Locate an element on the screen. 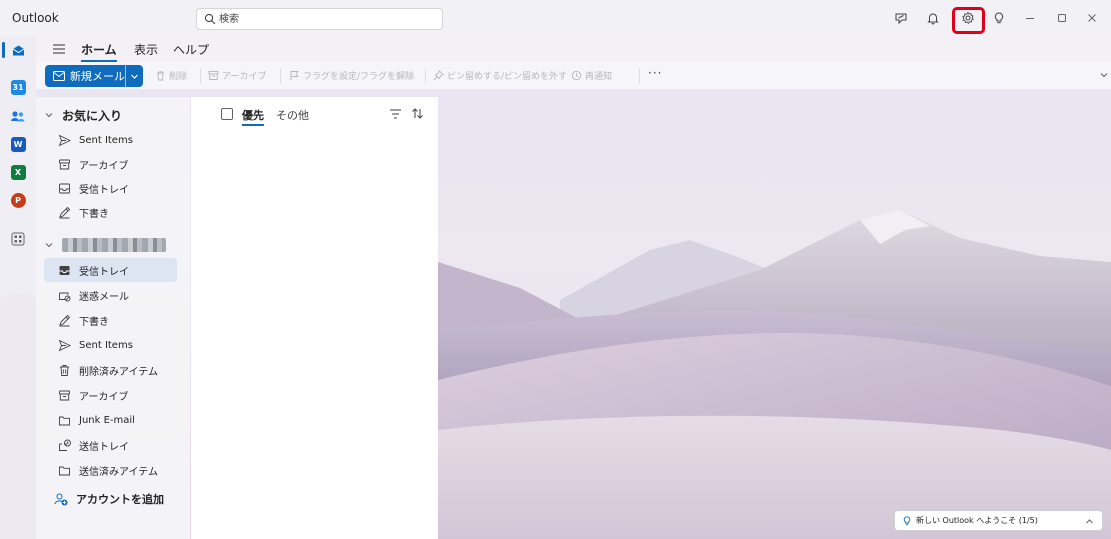 This screenshot has height=539, width=1111. account-header is located at coordinates (105, 245).